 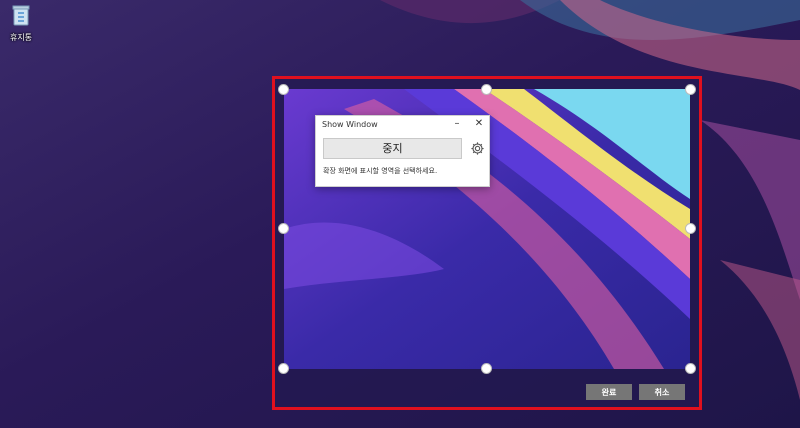 I want to click on gear-icon, so click(x=477, y=148).